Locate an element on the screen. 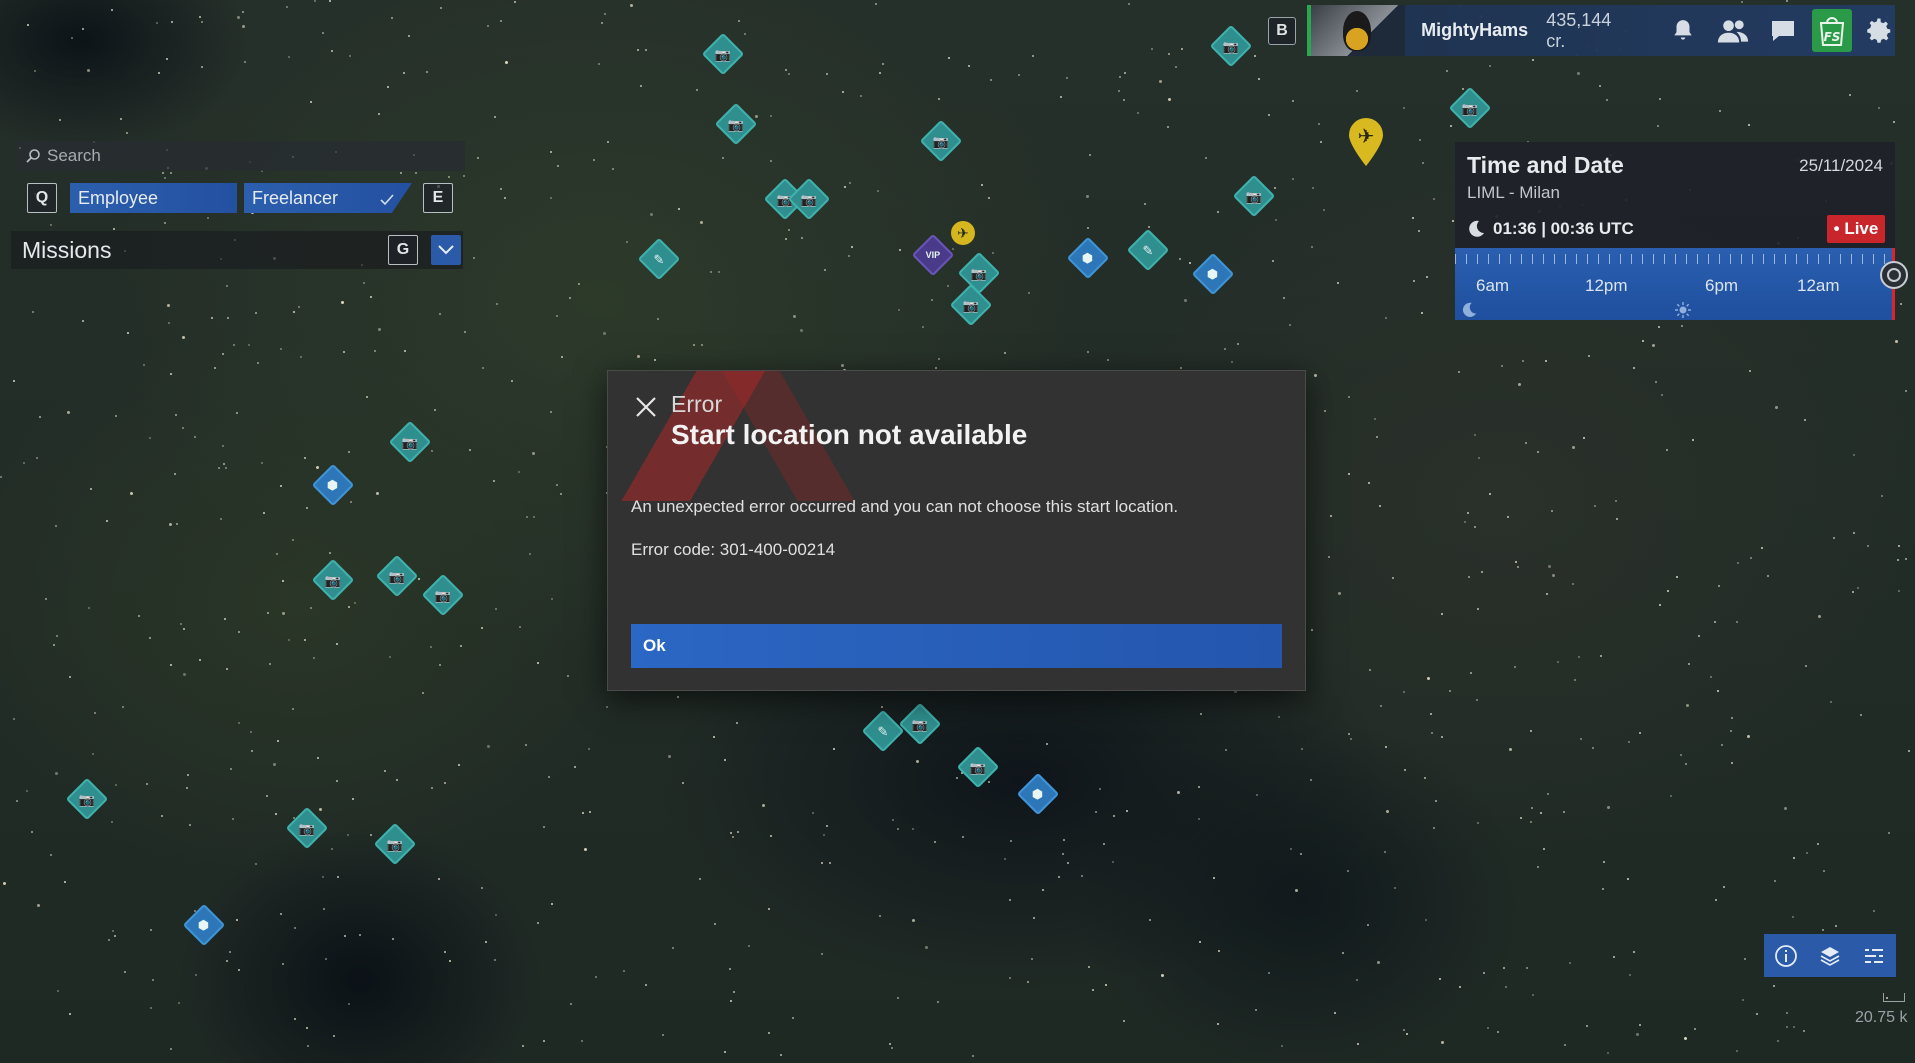  svg-text: FS is located at coordinates (1832, 37).